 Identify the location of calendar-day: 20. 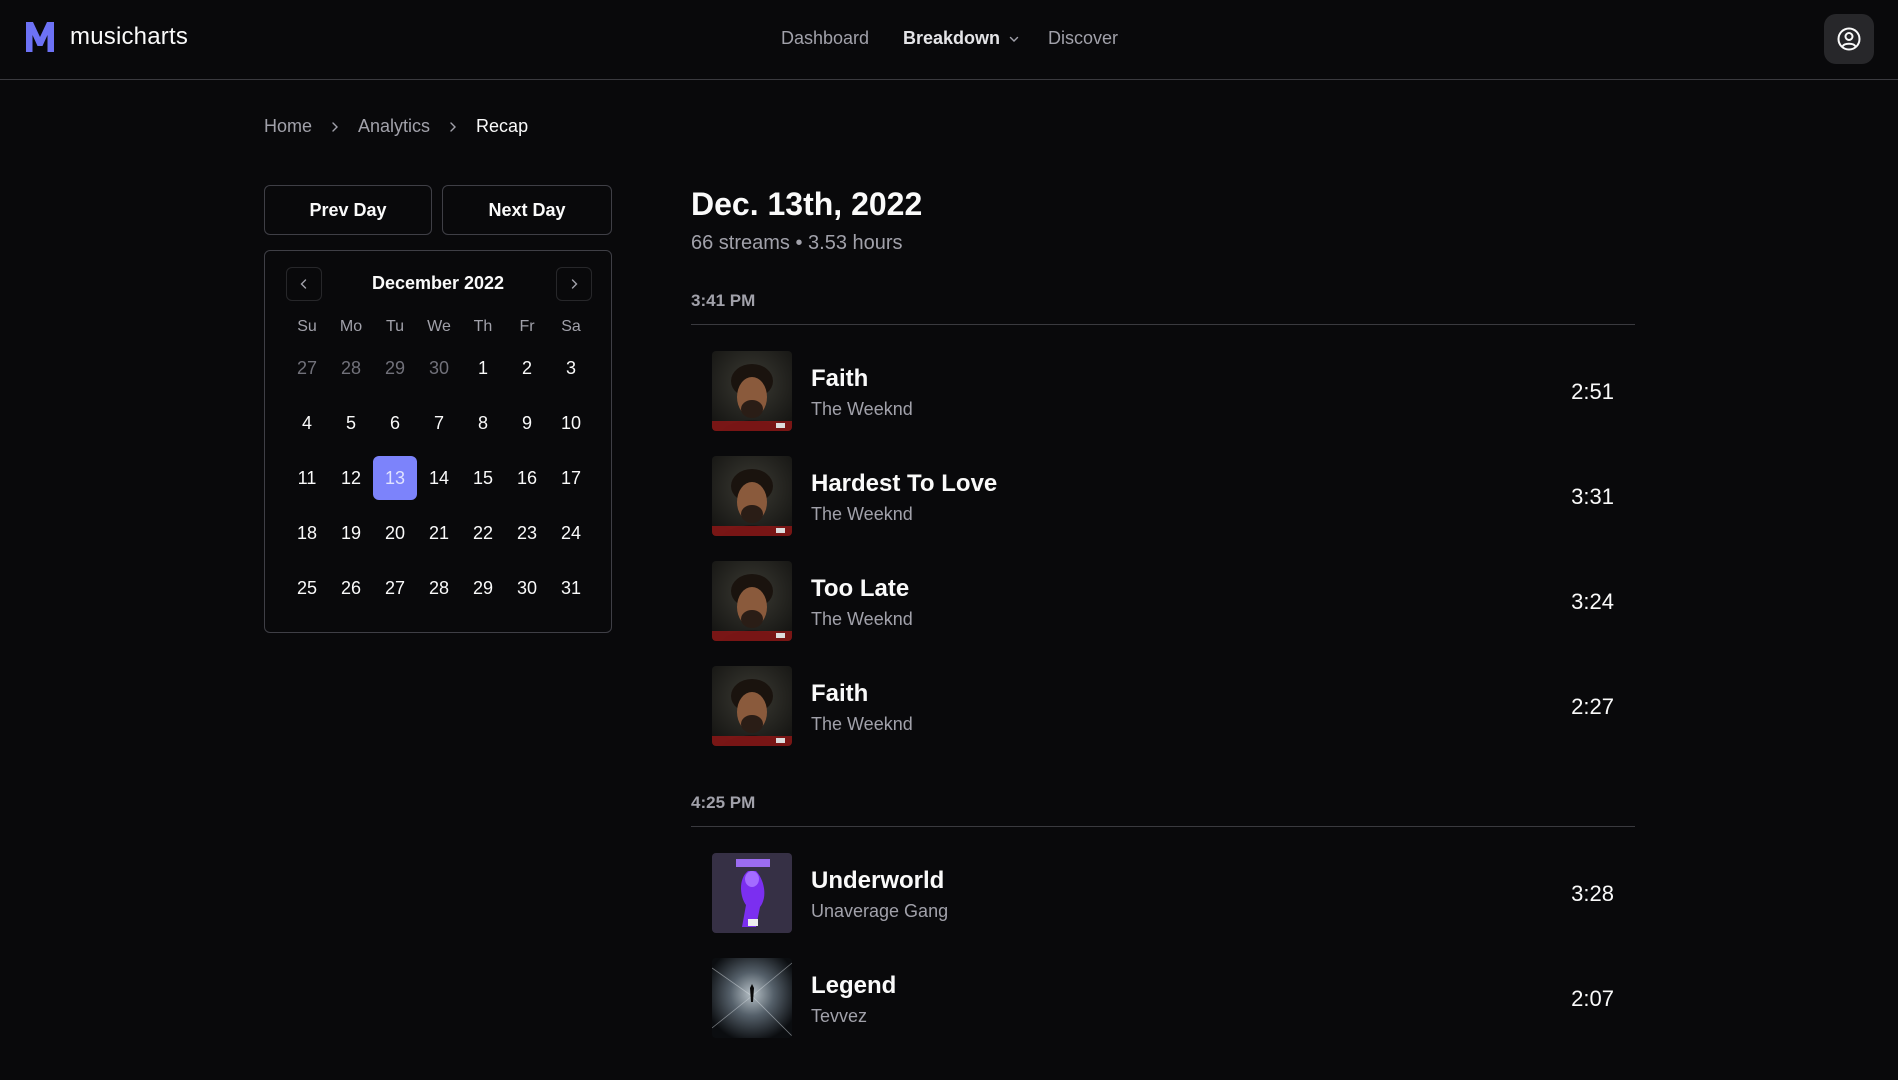
(395, 533).